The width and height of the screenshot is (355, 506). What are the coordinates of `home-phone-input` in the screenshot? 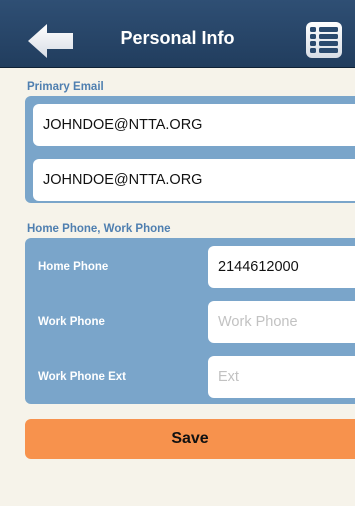 It's located at (281, 267).